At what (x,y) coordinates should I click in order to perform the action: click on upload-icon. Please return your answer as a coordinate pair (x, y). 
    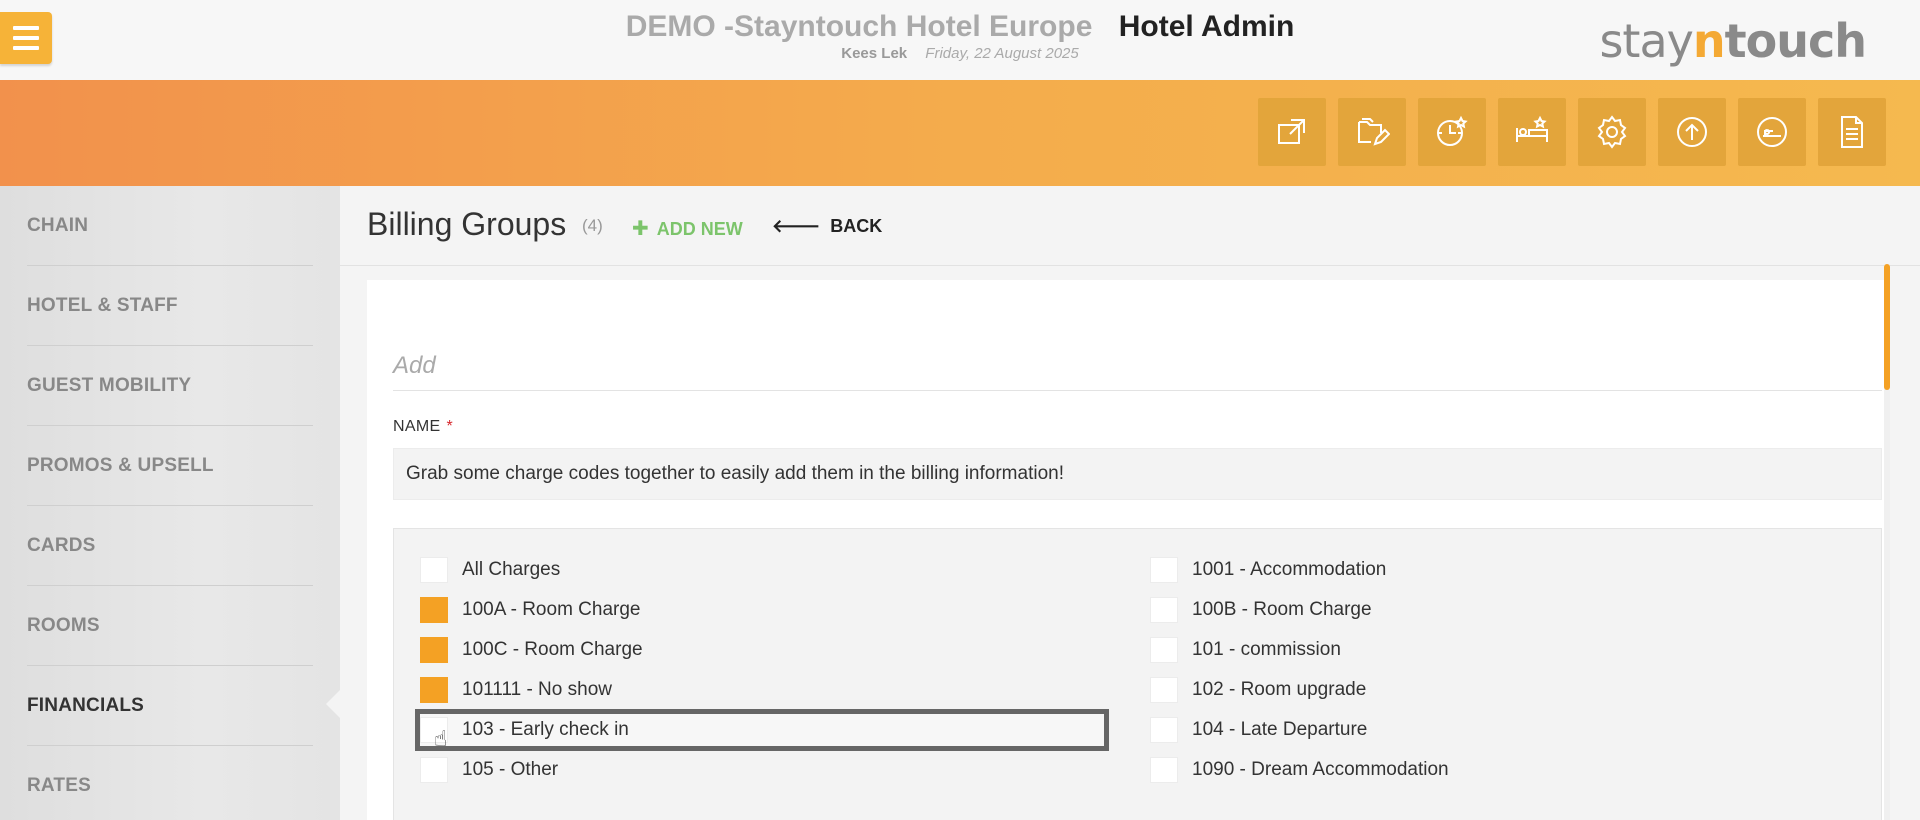
    Looking at the image, I should click on (1692, 132).